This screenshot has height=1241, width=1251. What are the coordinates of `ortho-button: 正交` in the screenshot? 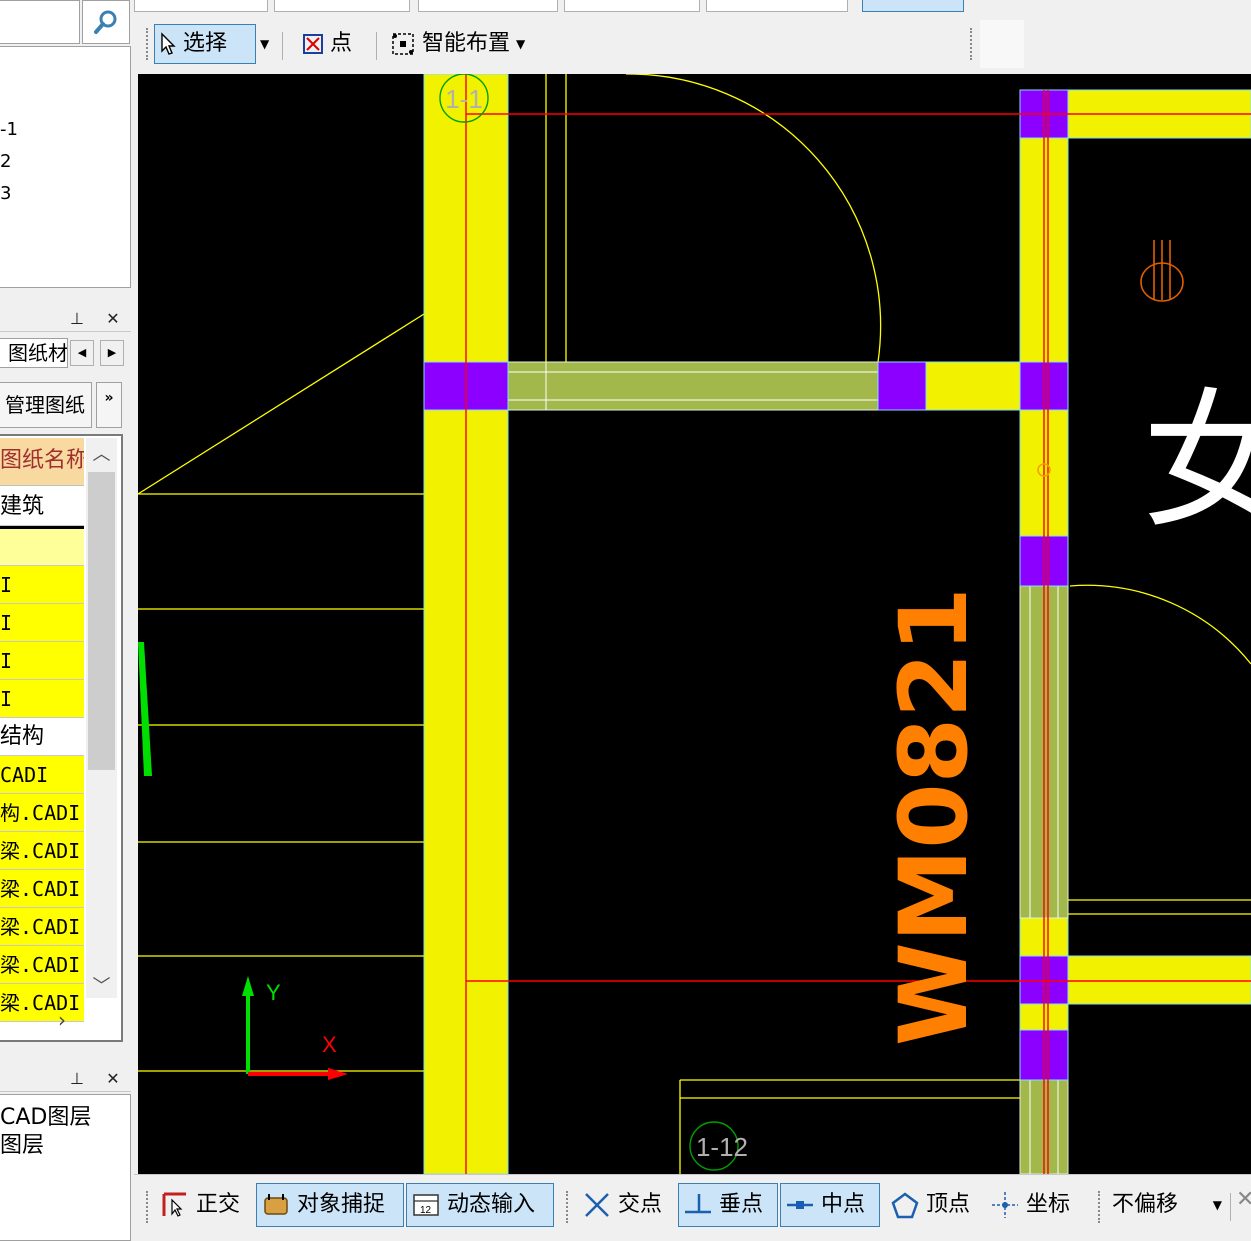 It's located at (200, 1205).